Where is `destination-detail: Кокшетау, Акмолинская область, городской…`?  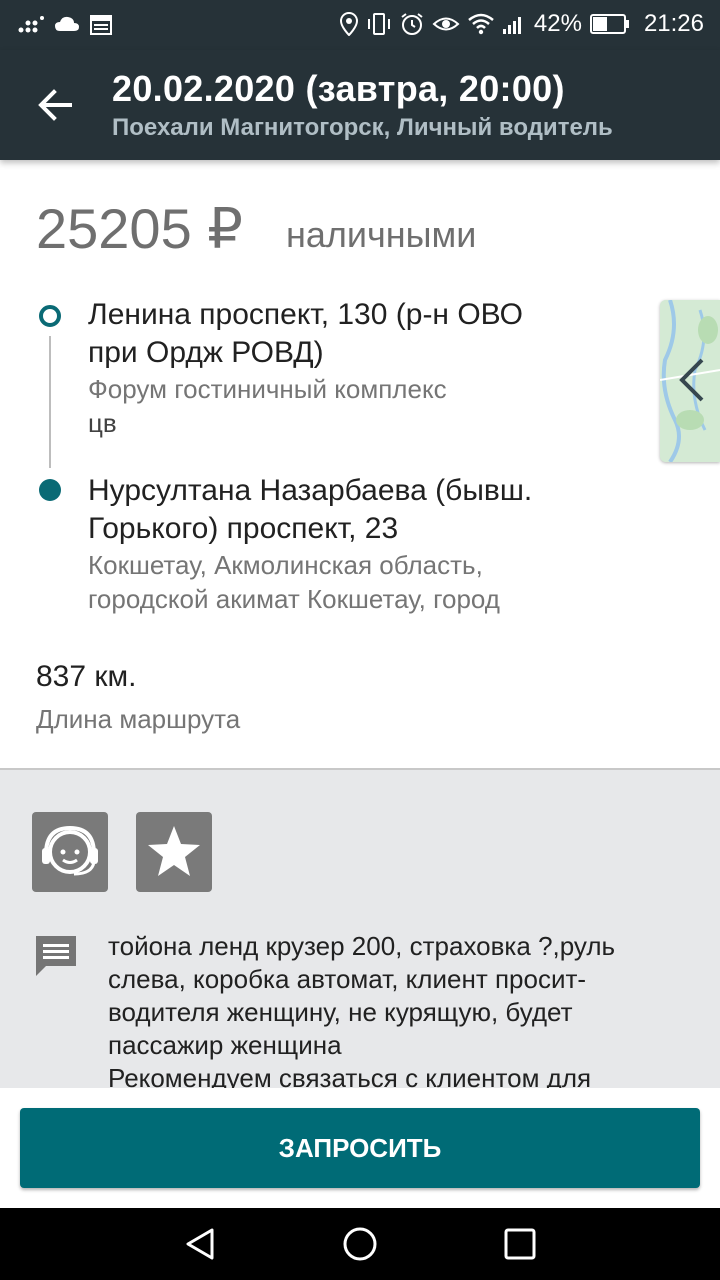
destination-detail: Кокшетау, Акмолинская область, городской… is located at coordinates (294, 582).